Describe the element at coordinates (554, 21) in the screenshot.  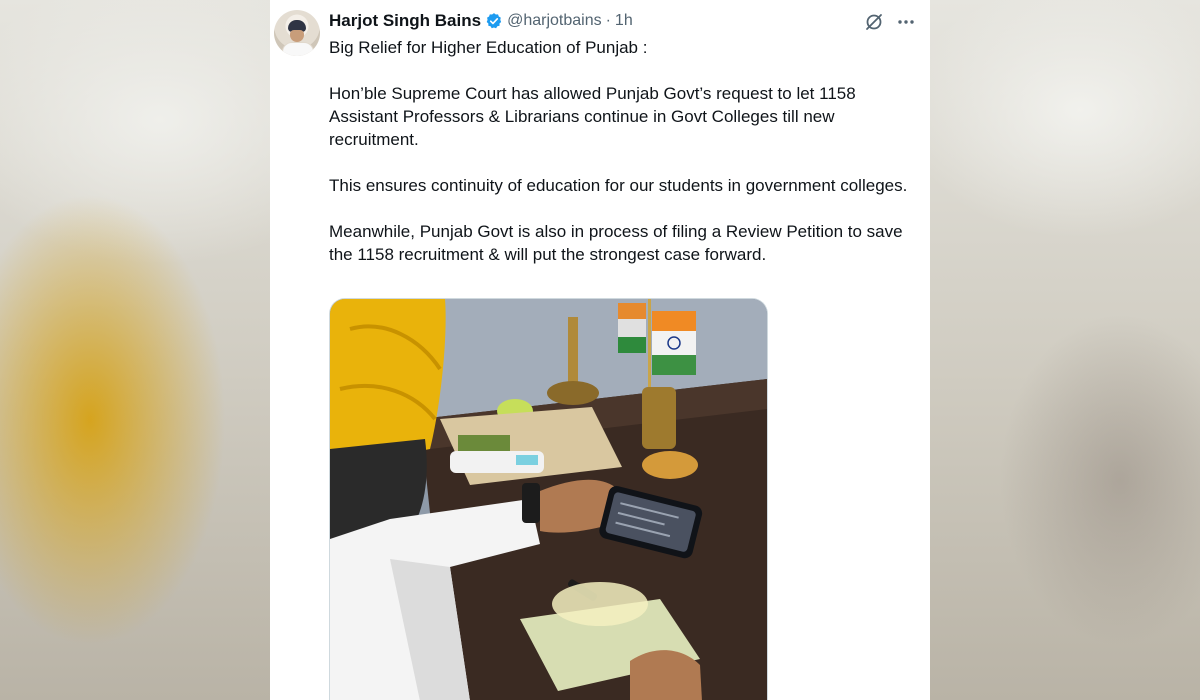
I see `author-handle: @harjotbains` at that location.